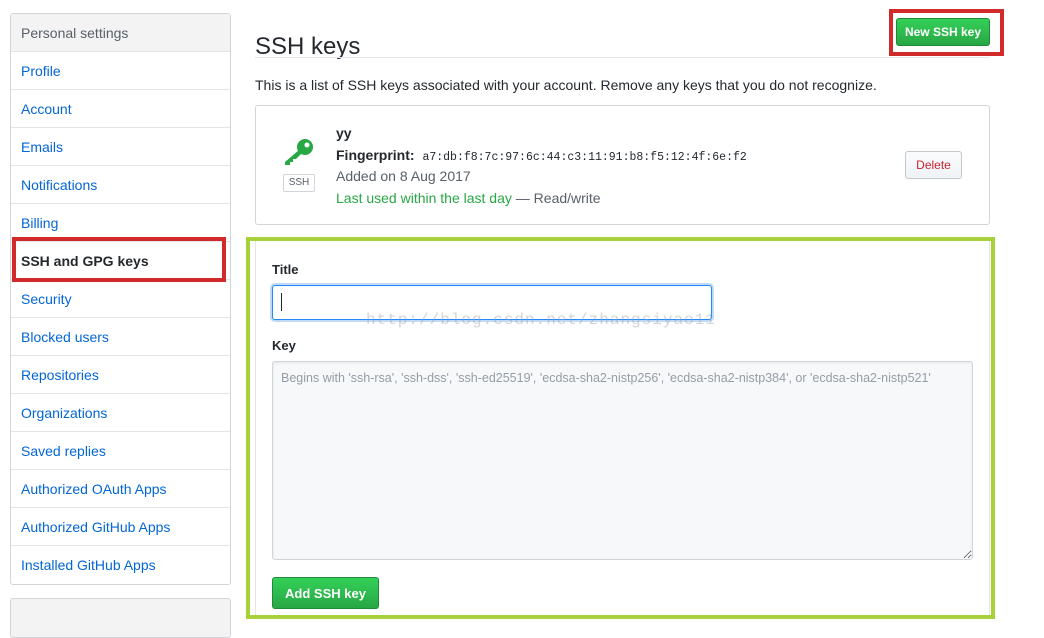  I want to click on key-access-text: — Read/write, so click(556, 198).